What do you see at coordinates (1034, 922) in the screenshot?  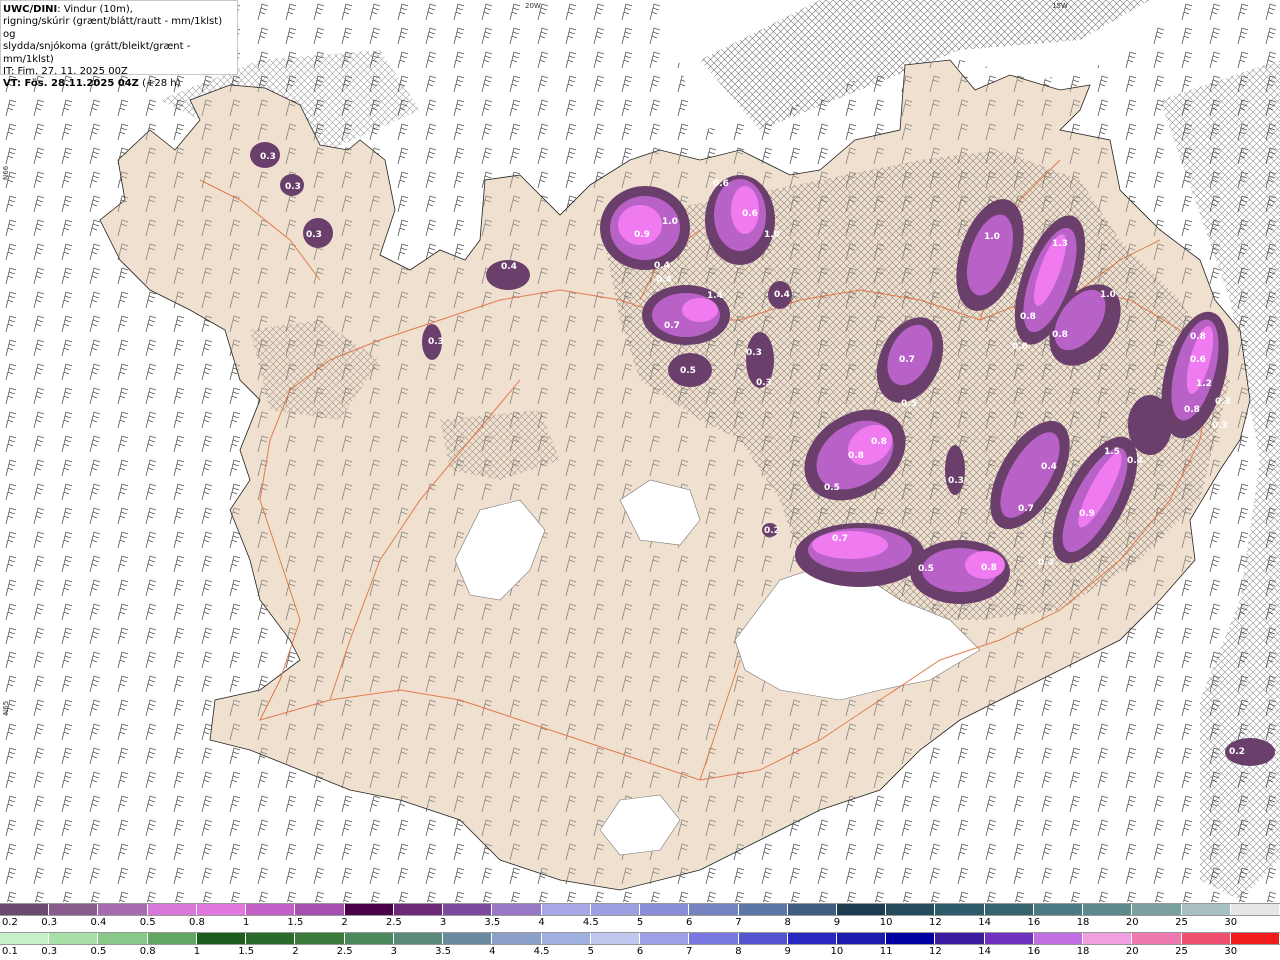 I see `colorbar-tick-label: 16` at bounding box center [1034, 922].